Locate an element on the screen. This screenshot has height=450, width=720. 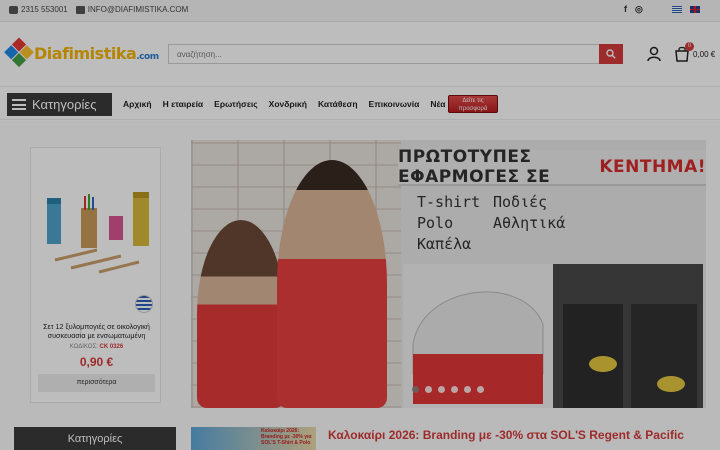
nav-faq: Ερωτήσεις is located at coordinates (236, 104).